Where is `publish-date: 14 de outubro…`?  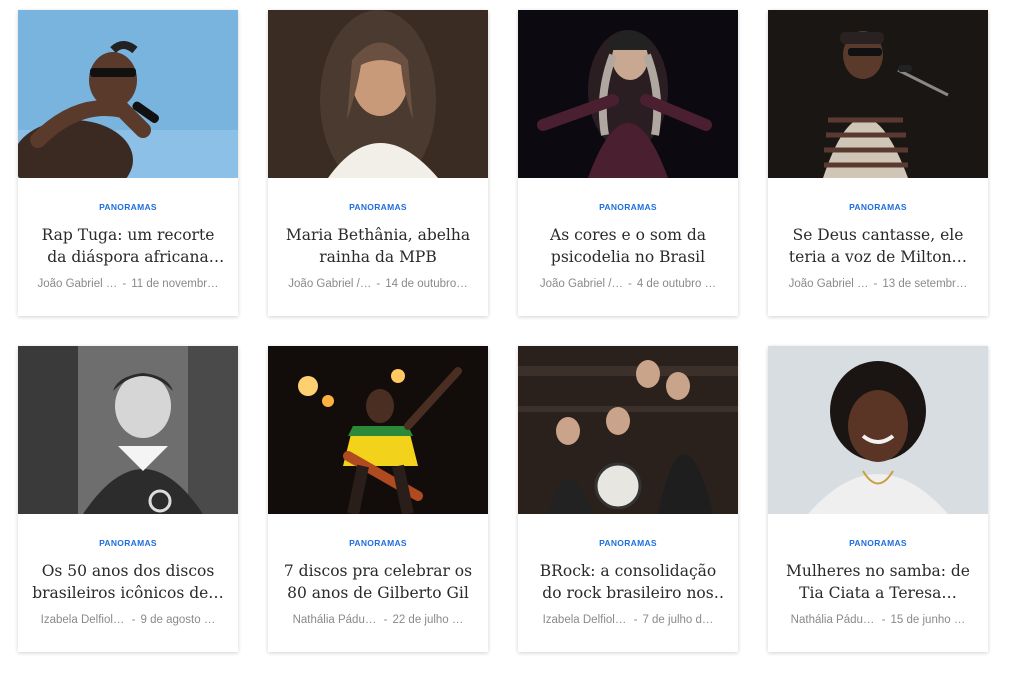
publish-date: 14 de outubro… is located at coordinates (426, 284).